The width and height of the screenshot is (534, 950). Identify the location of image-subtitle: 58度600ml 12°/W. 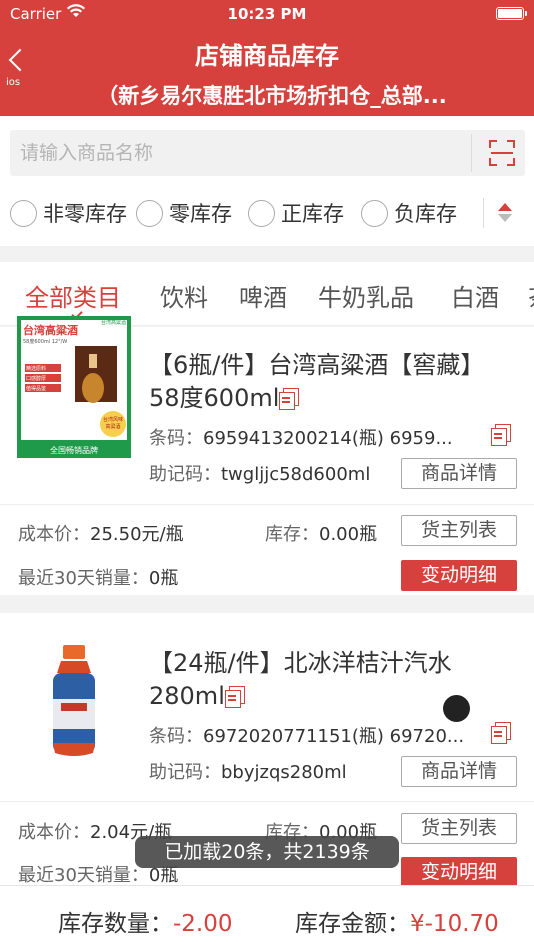
(45, 342).